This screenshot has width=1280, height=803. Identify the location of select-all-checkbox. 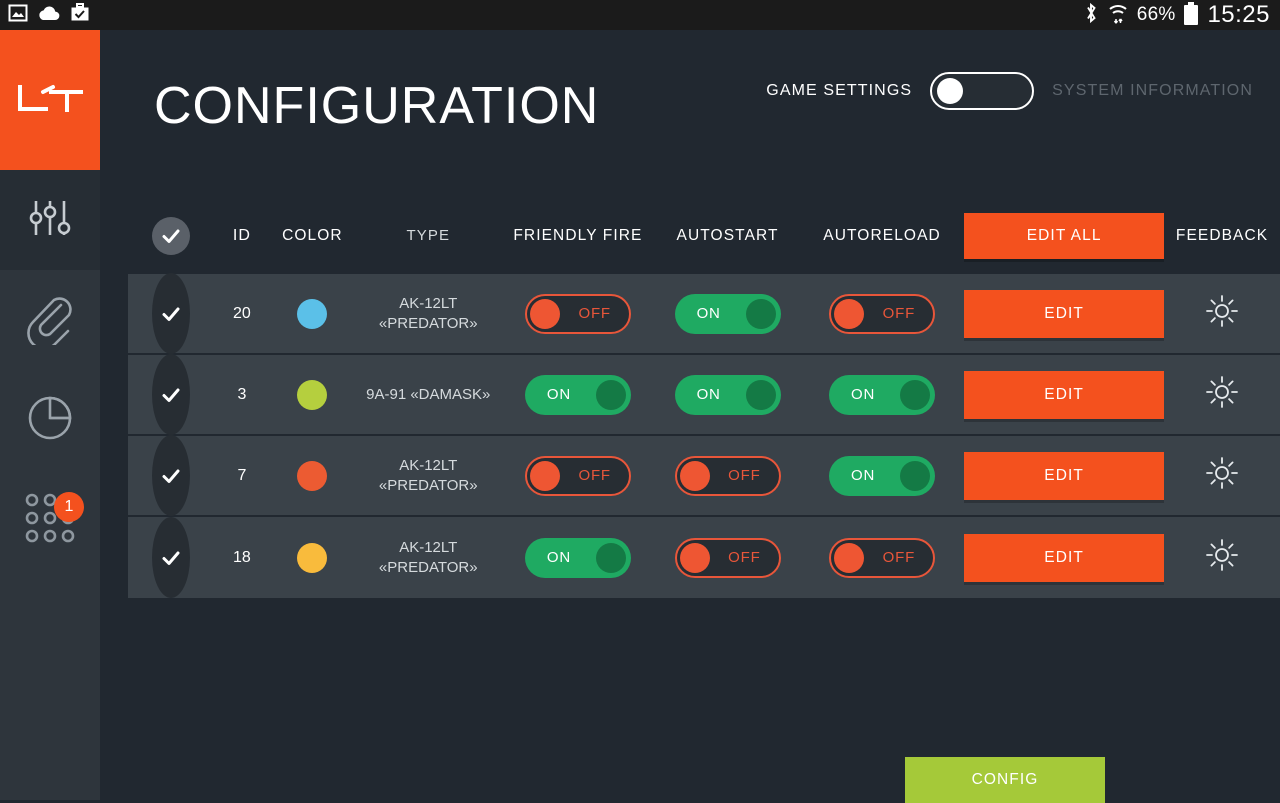
(171, 236).